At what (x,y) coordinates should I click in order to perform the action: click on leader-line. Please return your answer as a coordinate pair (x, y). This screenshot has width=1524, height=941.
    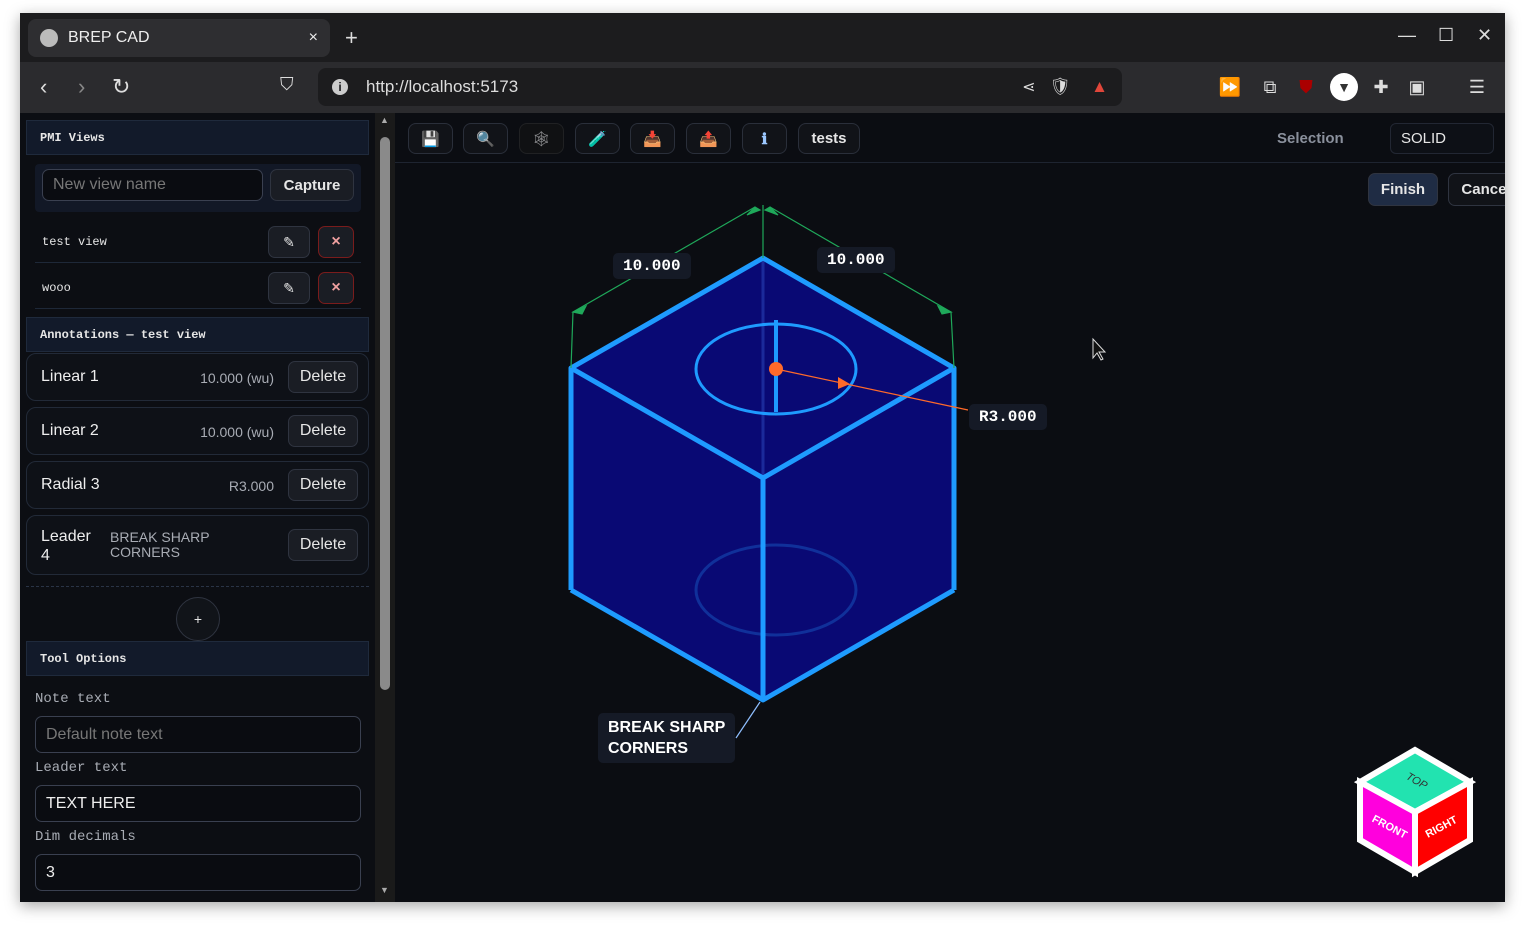
    Looking at the image, I should click on (748, 720).